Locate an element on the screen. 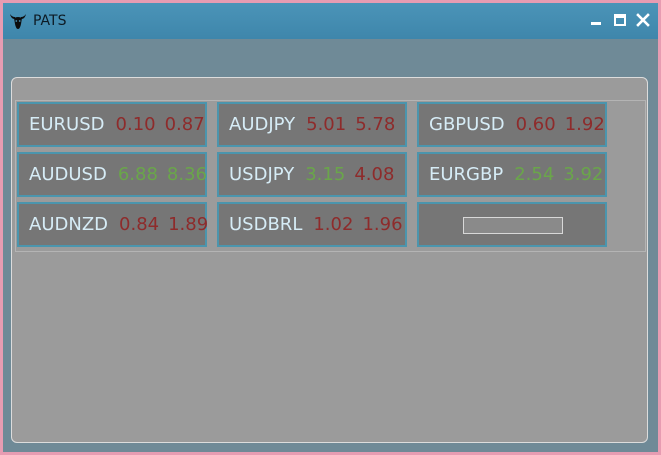 Image resolution: width=661 pixels, height=455 pixels. pair-cell-usdbrl: USDBRL 1.02 1.96 is located at coordinates (312, 224).